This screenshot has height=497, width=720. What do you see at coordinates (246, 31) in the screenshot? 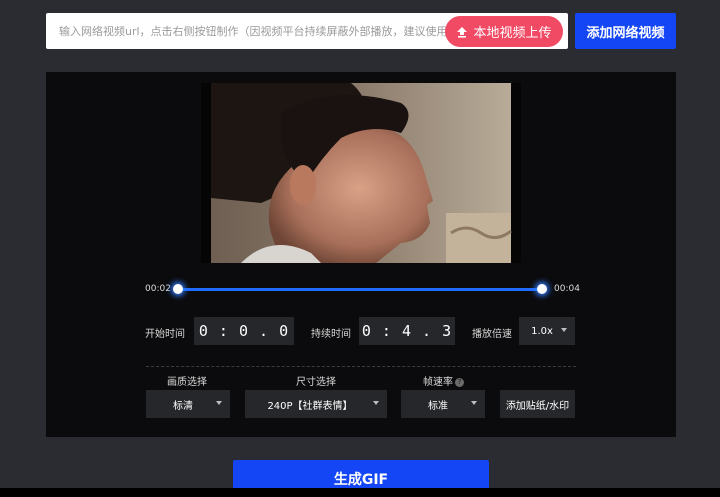
I see `video-url-input` at bounding box center [246, 31].